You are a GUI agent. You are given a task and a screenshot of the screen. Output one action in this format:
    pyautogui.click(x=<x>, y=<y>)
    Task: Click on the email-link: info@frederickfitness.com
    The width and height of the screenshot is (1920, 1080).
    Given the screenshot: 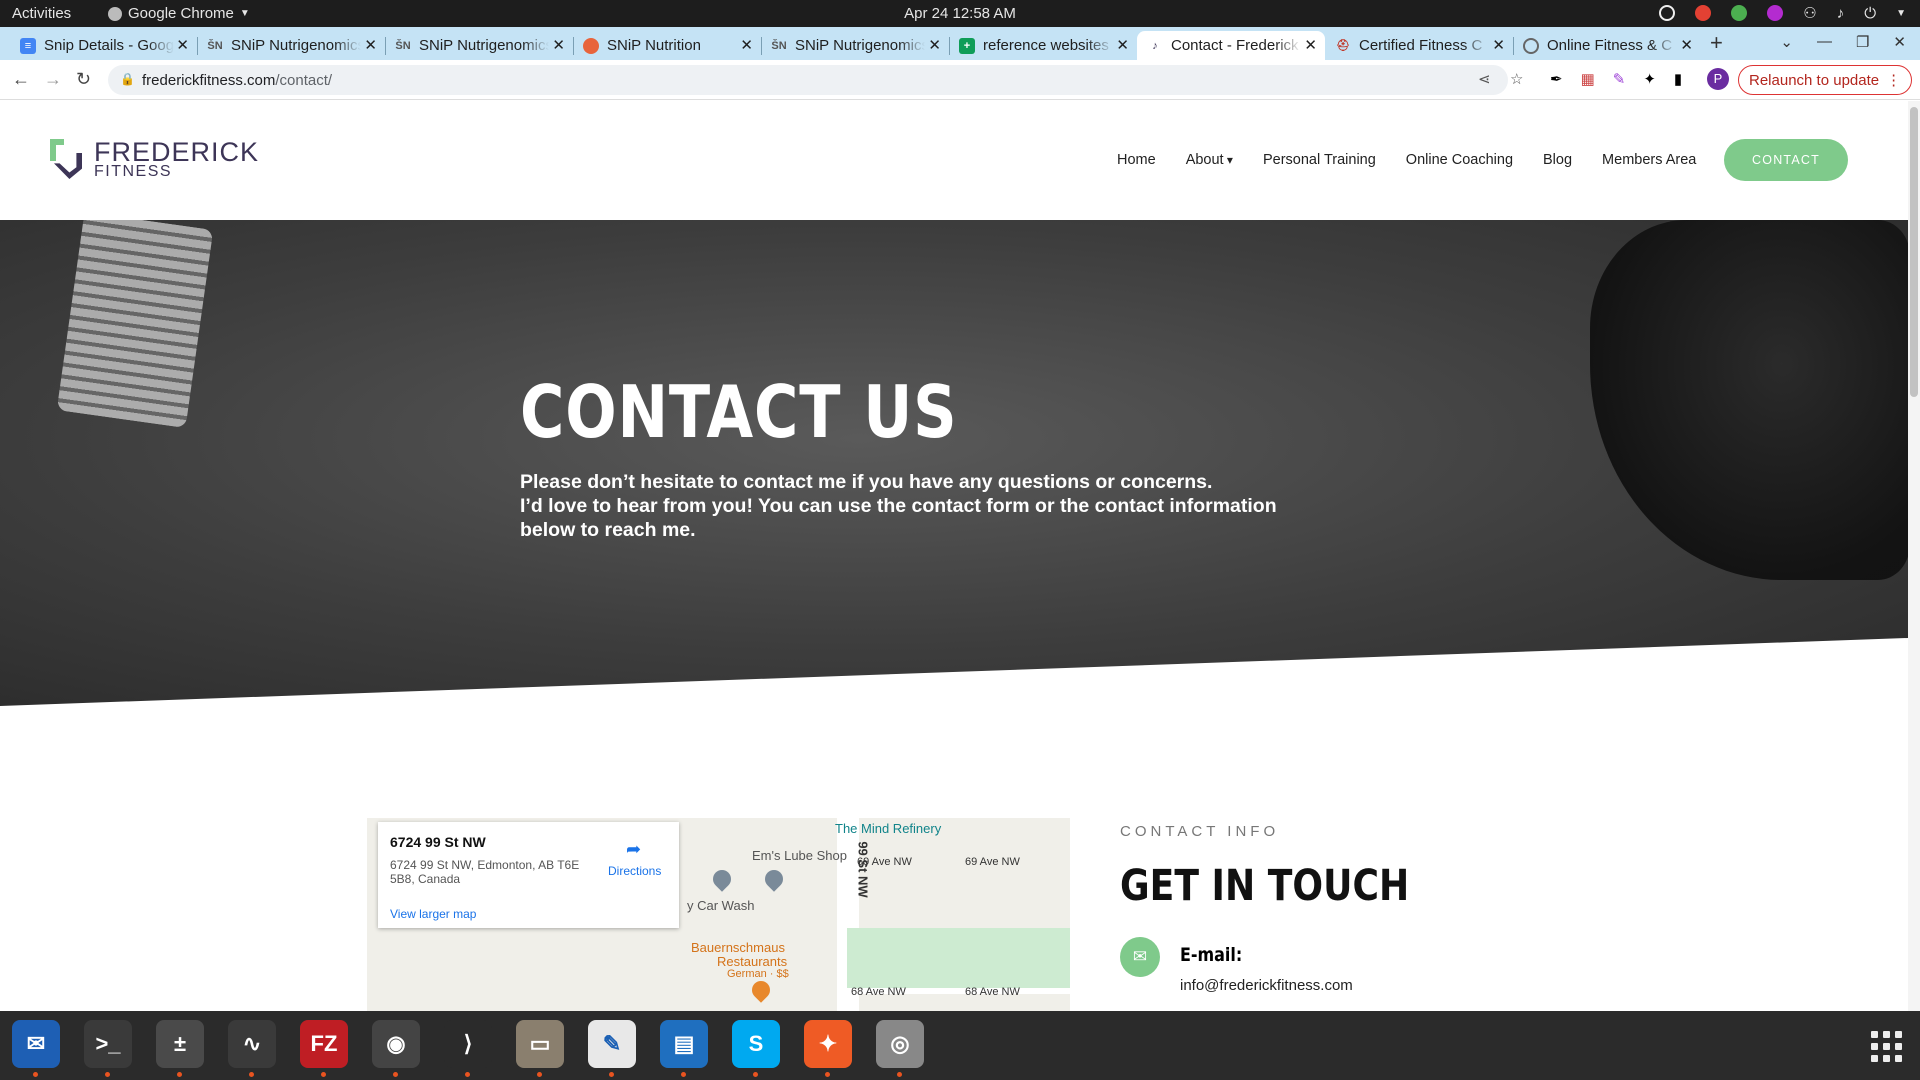 What is the action you would take?
    pyautogui.click(x=1266, y=985)
    